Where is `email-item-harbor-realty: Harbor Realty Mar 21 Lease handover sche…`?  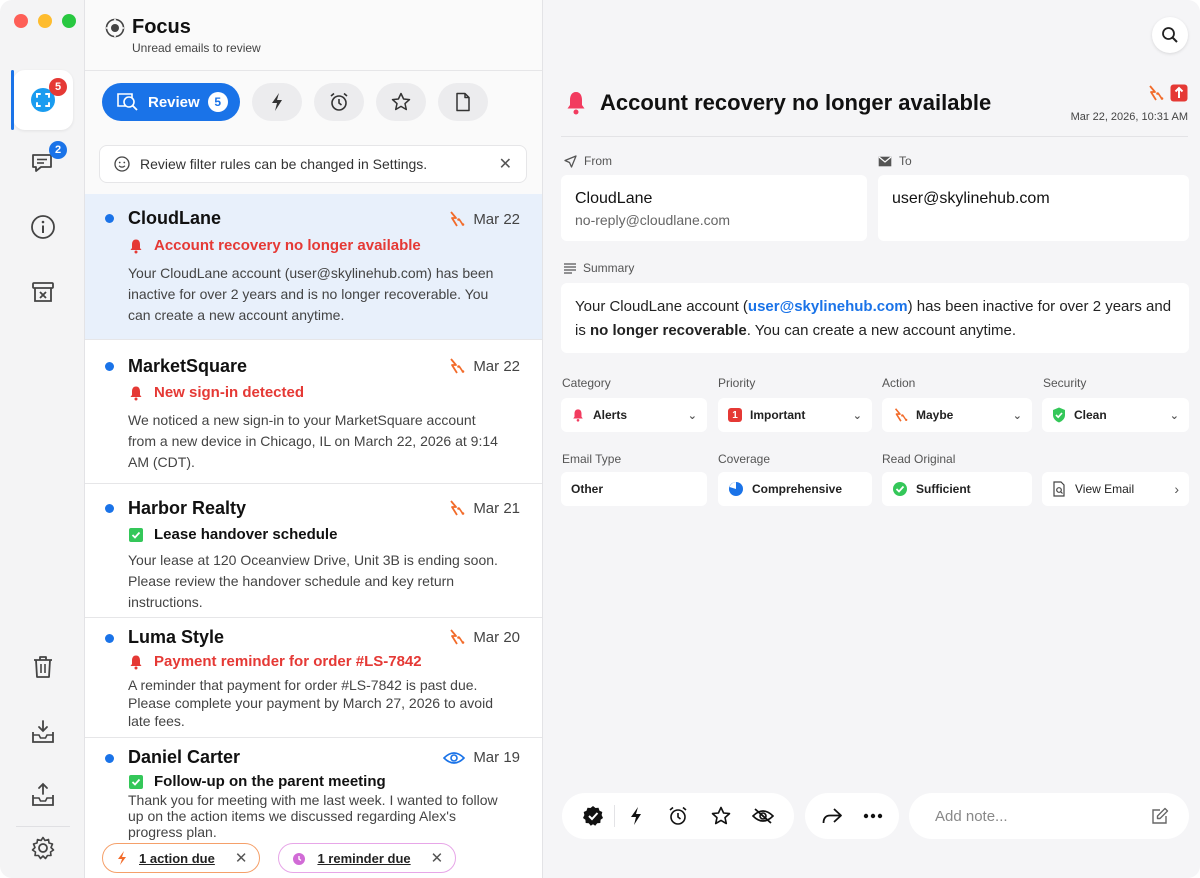
email-item-harbor-realty: Harbor Realty Mar 21 Lease handover sche… is located at coordinates (313, 551).